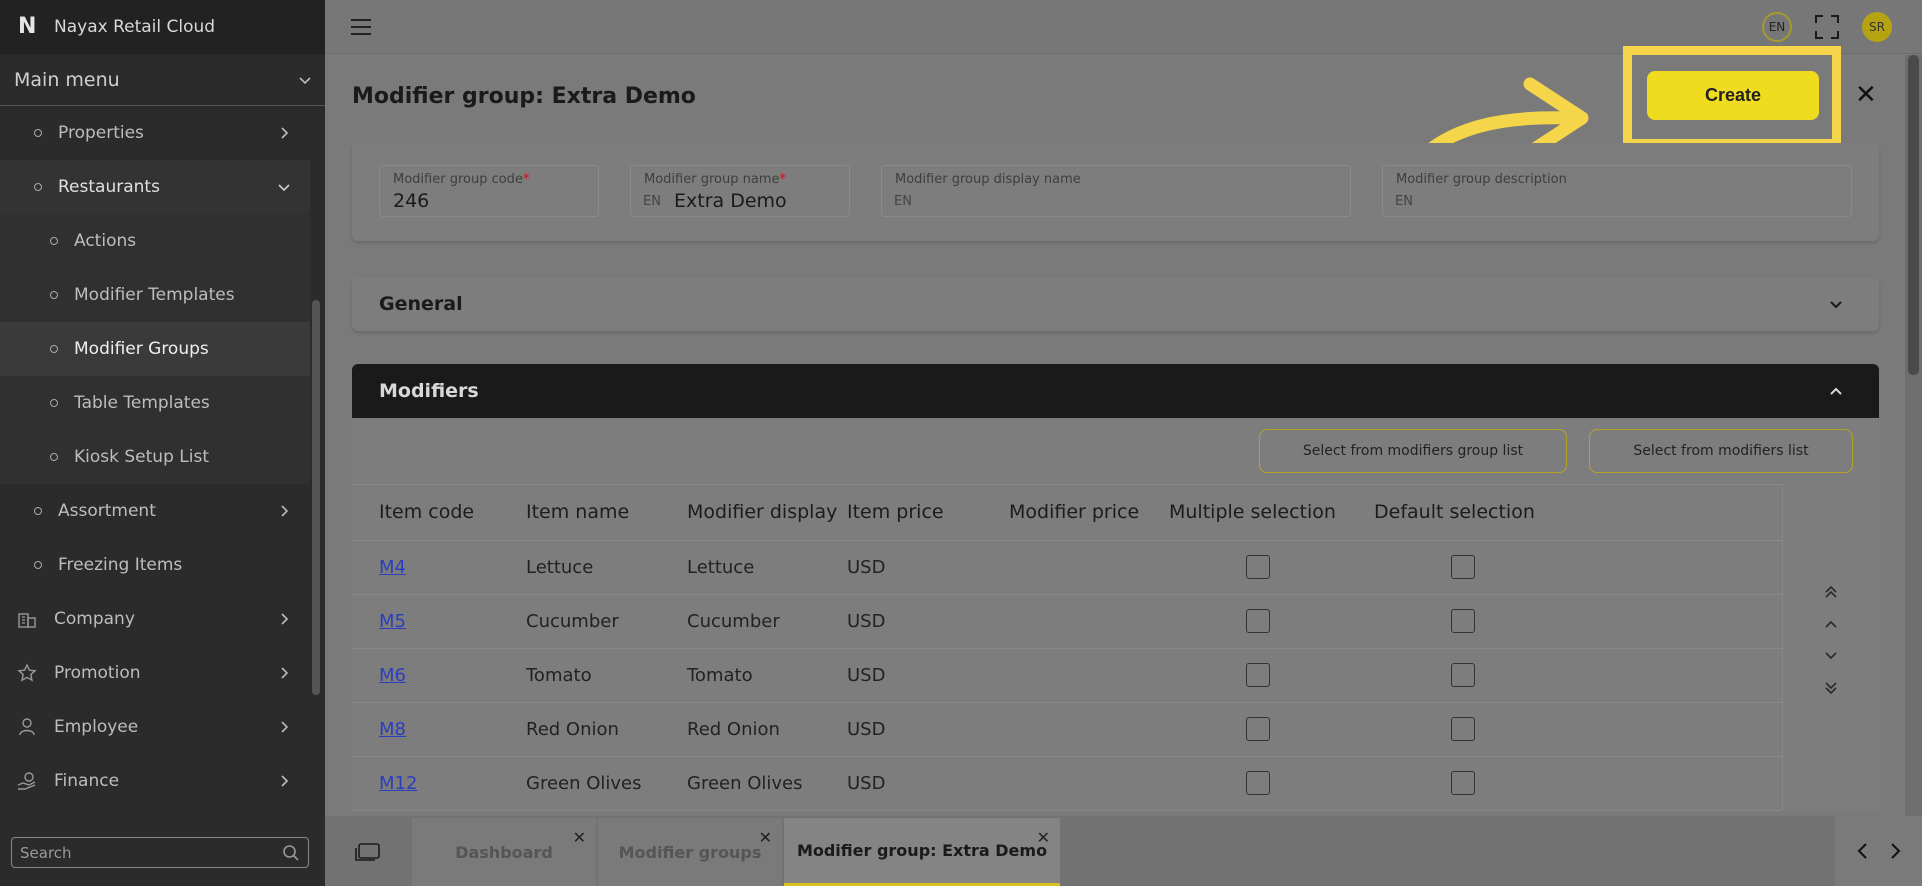 This screenshot has height=886, width=1922. What do you see at coordinates (1115, 391) in the screenshot?
I see `modifiers-section-header: Modifiers` at bounding box center [1115, 391].